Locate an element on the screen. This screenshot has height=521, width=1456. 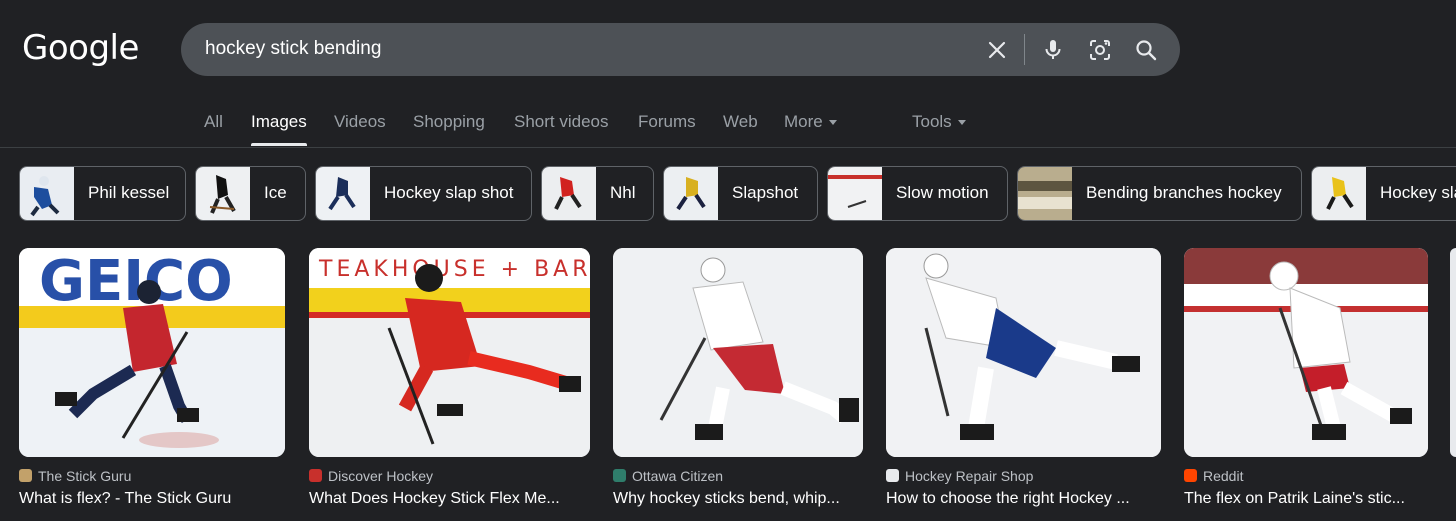
result-image-partial is located at coordinates (1453, 352).